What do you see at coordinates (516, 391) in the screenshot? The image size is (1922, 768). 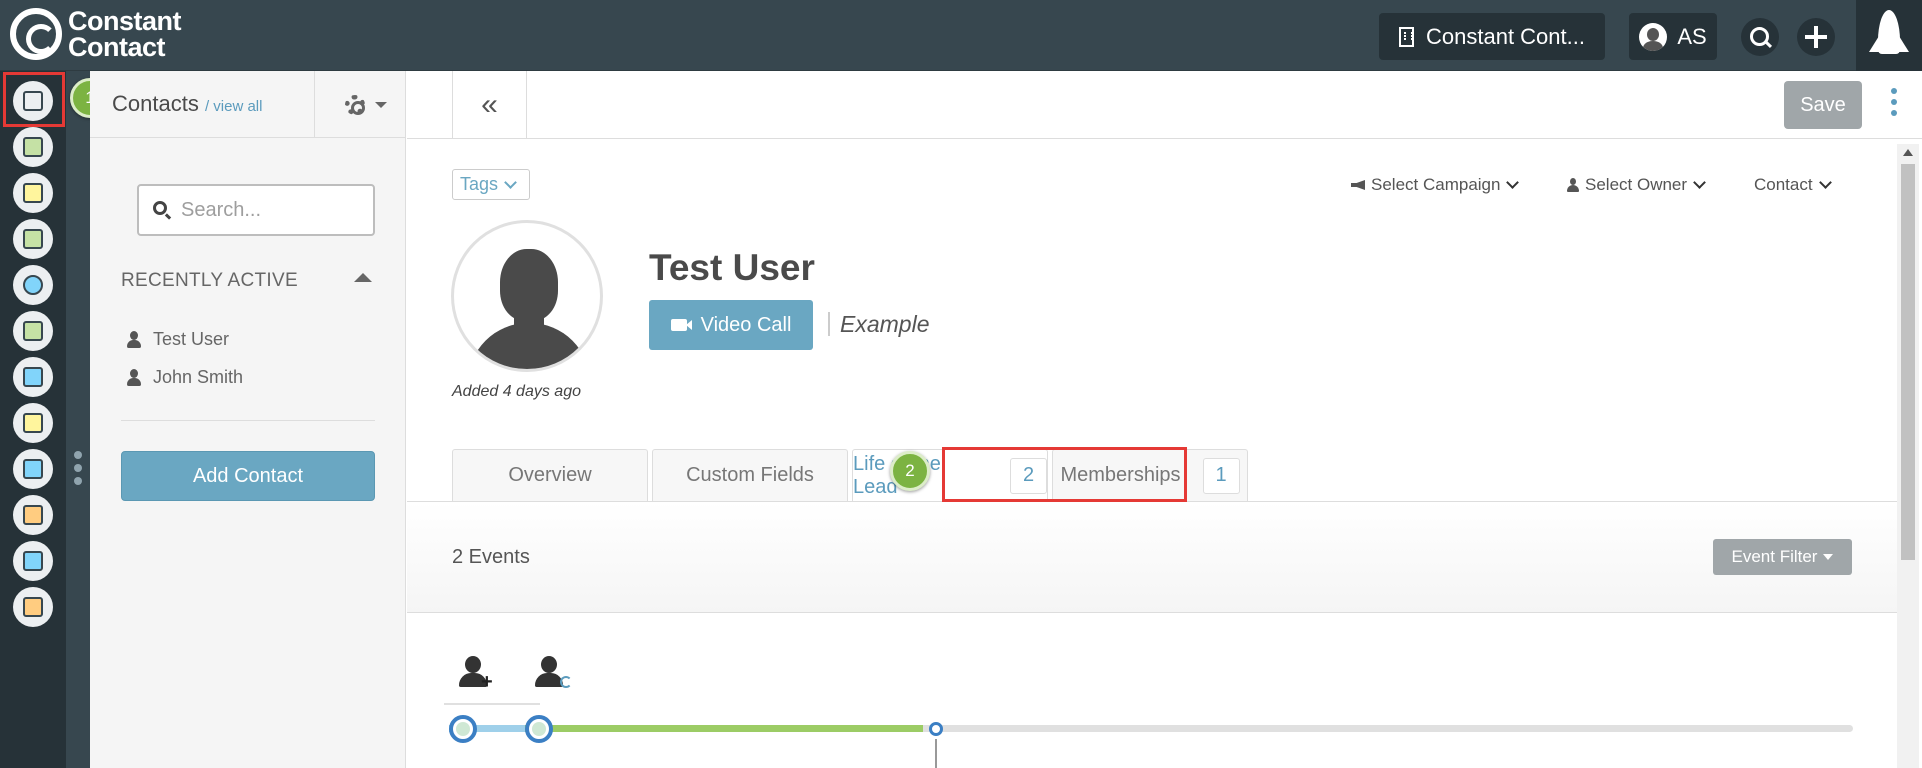 I see `added-date: Added 4 days ago` at bounding box center [516, 391].